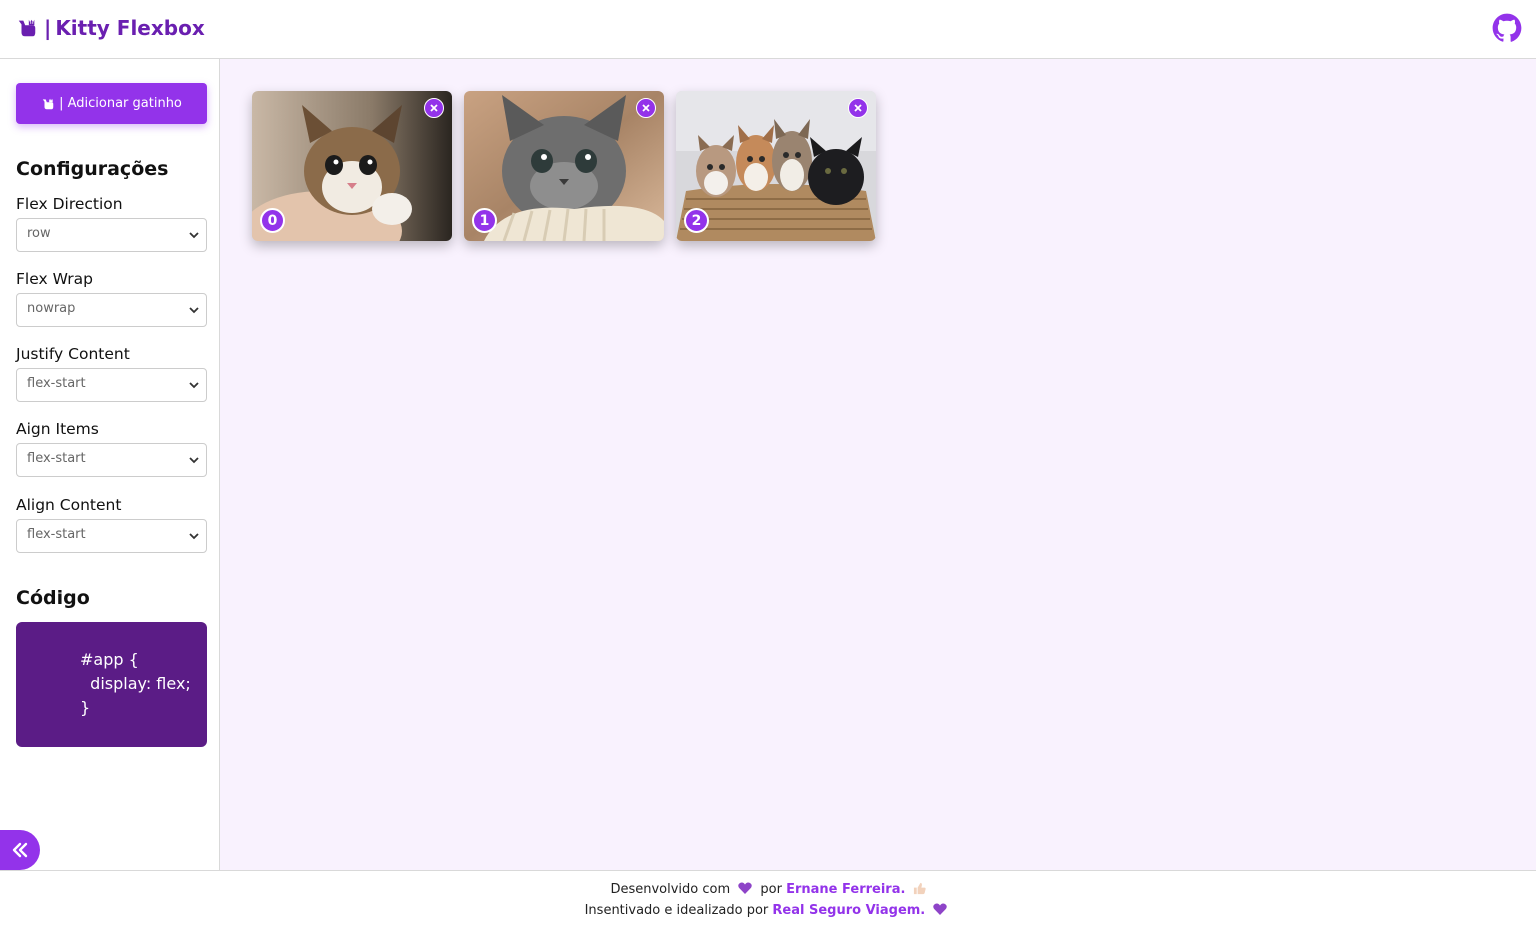 The height and width of the screenshot is (928, 1536). I want to click on align-content-value: flex-start, so click(56, 534).